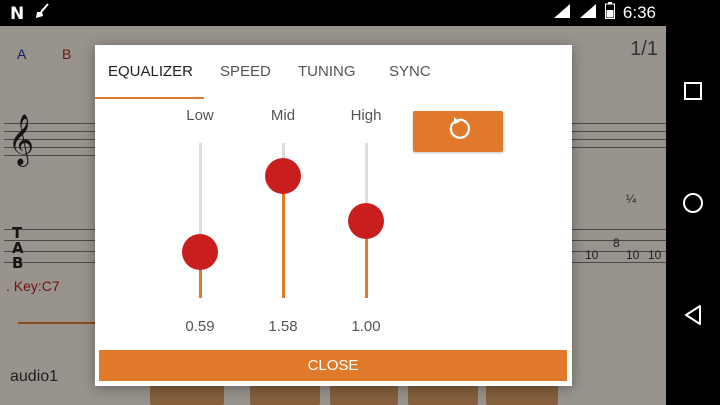 This screenshot has width=720, height=405. Describe the element at coordinates (283, 115) in the screenshot. I see `band-label-mid: Mid` at that location.